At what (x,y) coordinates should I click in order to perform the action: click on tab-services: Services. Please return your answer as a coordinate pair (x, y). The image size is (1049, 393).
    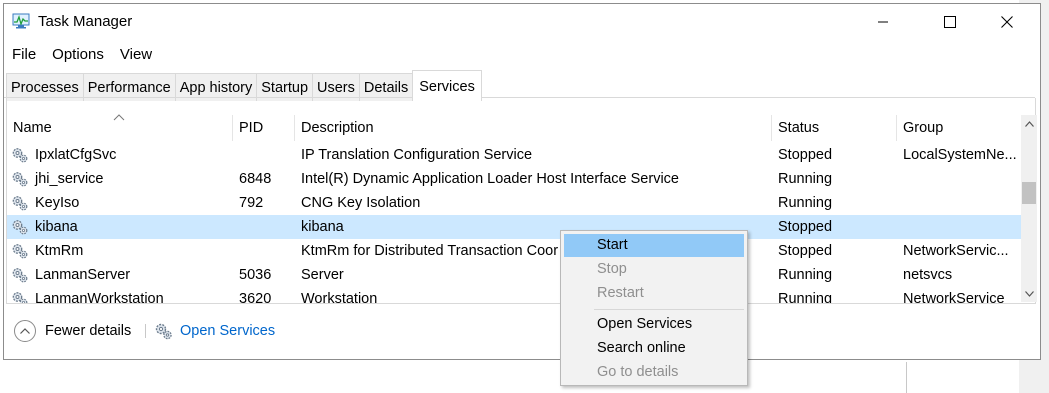
    Looking at the image, I should click on (447, 85).